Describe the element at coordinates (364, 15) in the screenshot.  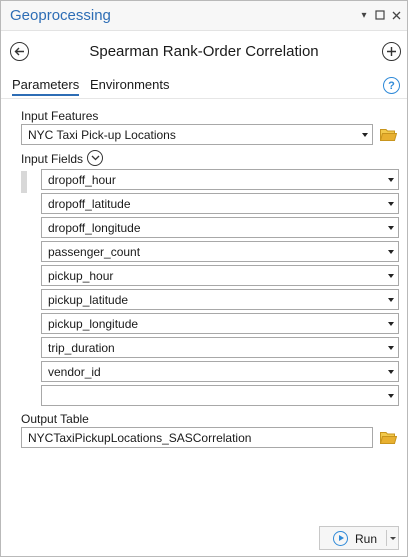
I see `pin-icon: ▾` at that location.